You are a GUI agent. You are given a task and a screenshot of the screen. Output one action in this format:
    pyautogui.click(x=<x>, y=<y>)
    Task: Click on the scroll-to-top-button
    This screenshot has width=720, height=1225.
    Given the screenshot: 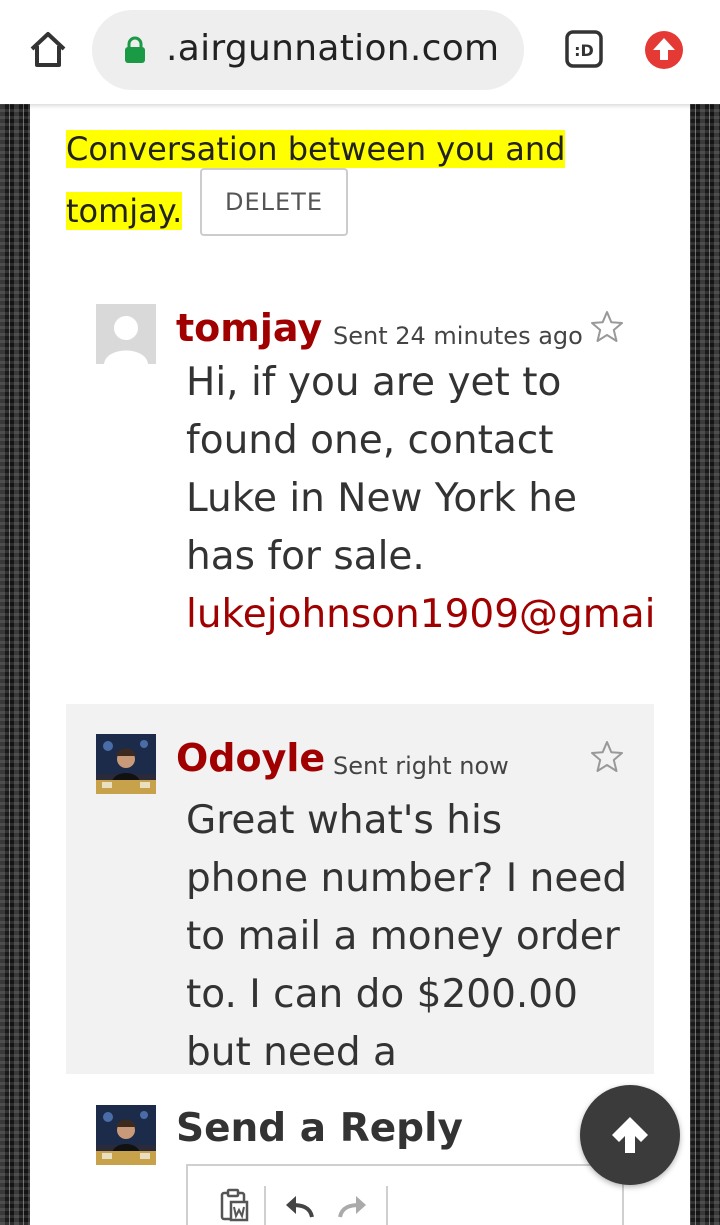 What is the action you would take?
    pyautogui.click(x=630, y=1135)
    